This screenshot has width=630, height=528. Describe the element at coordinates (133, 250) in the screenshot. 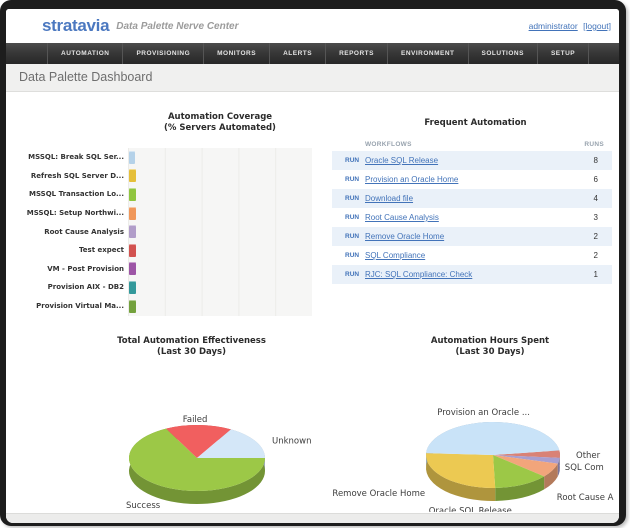

I see `bar-test-expect` at that location.